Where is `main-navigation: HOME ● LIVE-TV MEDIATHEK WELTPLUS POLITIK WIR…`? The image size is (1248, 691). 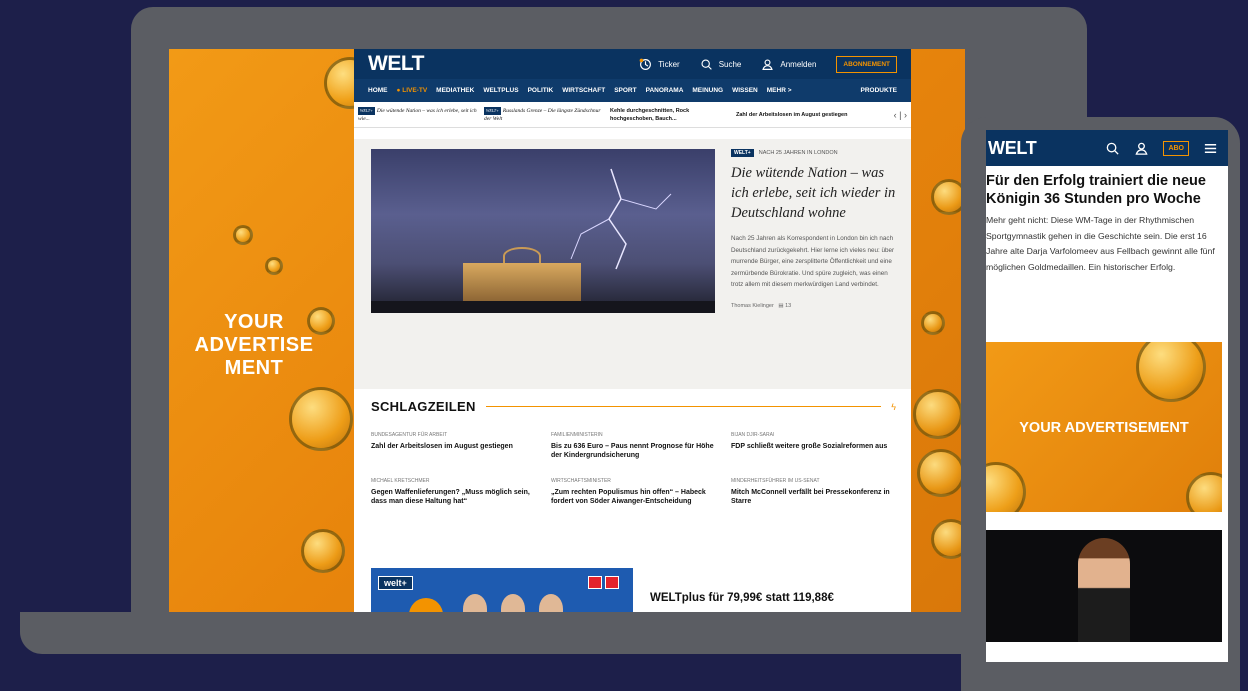
main-navigation: HOME ● LIVE-TV MEDIATHEK WELTPLUS POLITIK WIR… is located at coordinates (632, 90).